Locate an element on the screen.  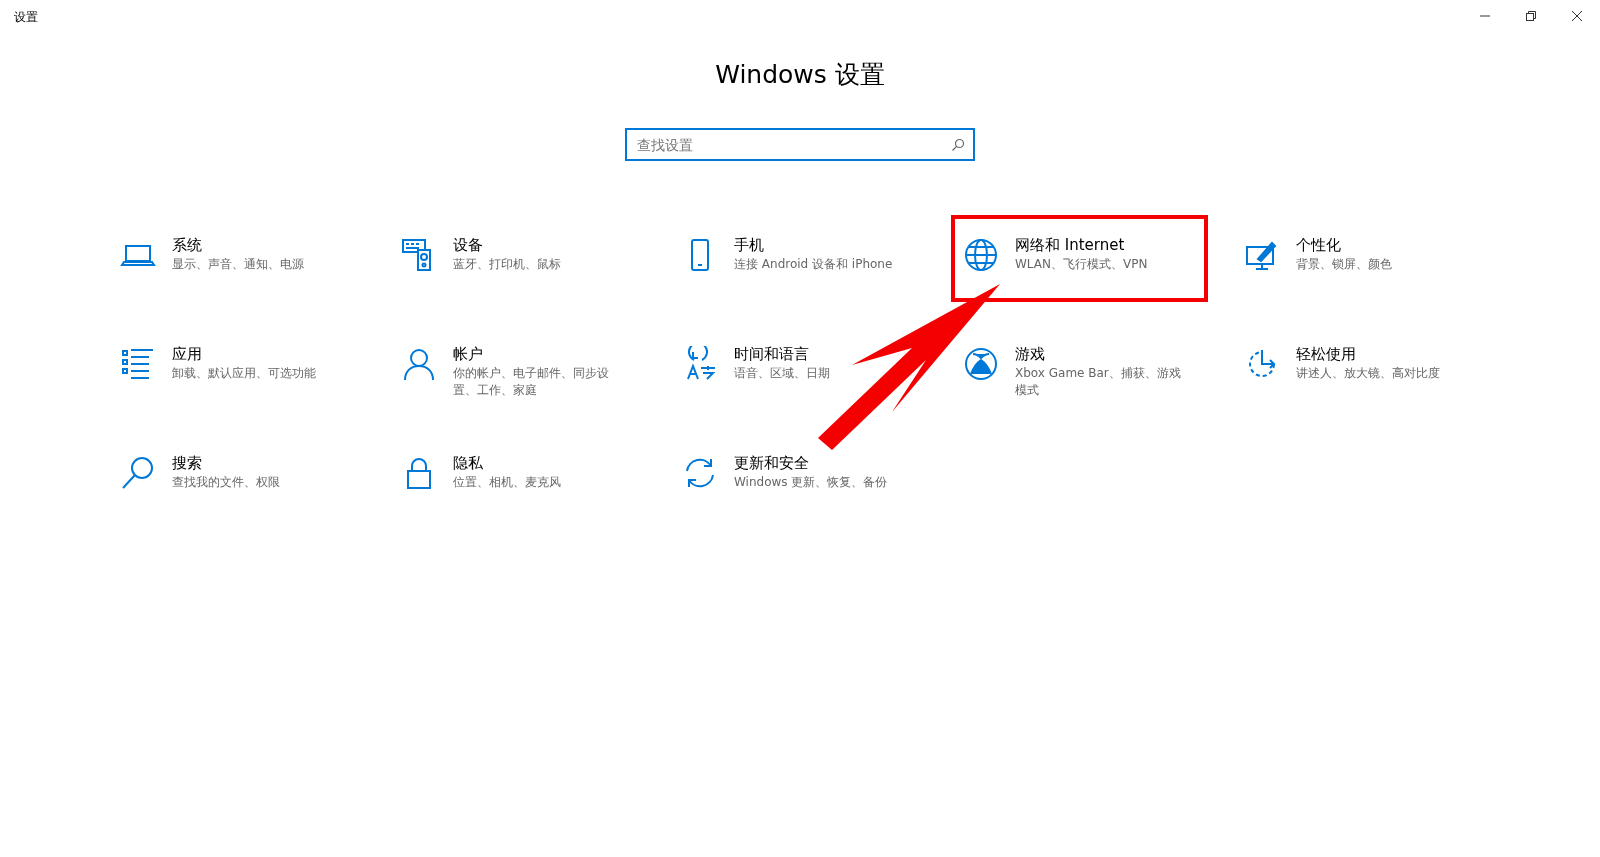
restore-icon is located at coordinates (1531, 16).